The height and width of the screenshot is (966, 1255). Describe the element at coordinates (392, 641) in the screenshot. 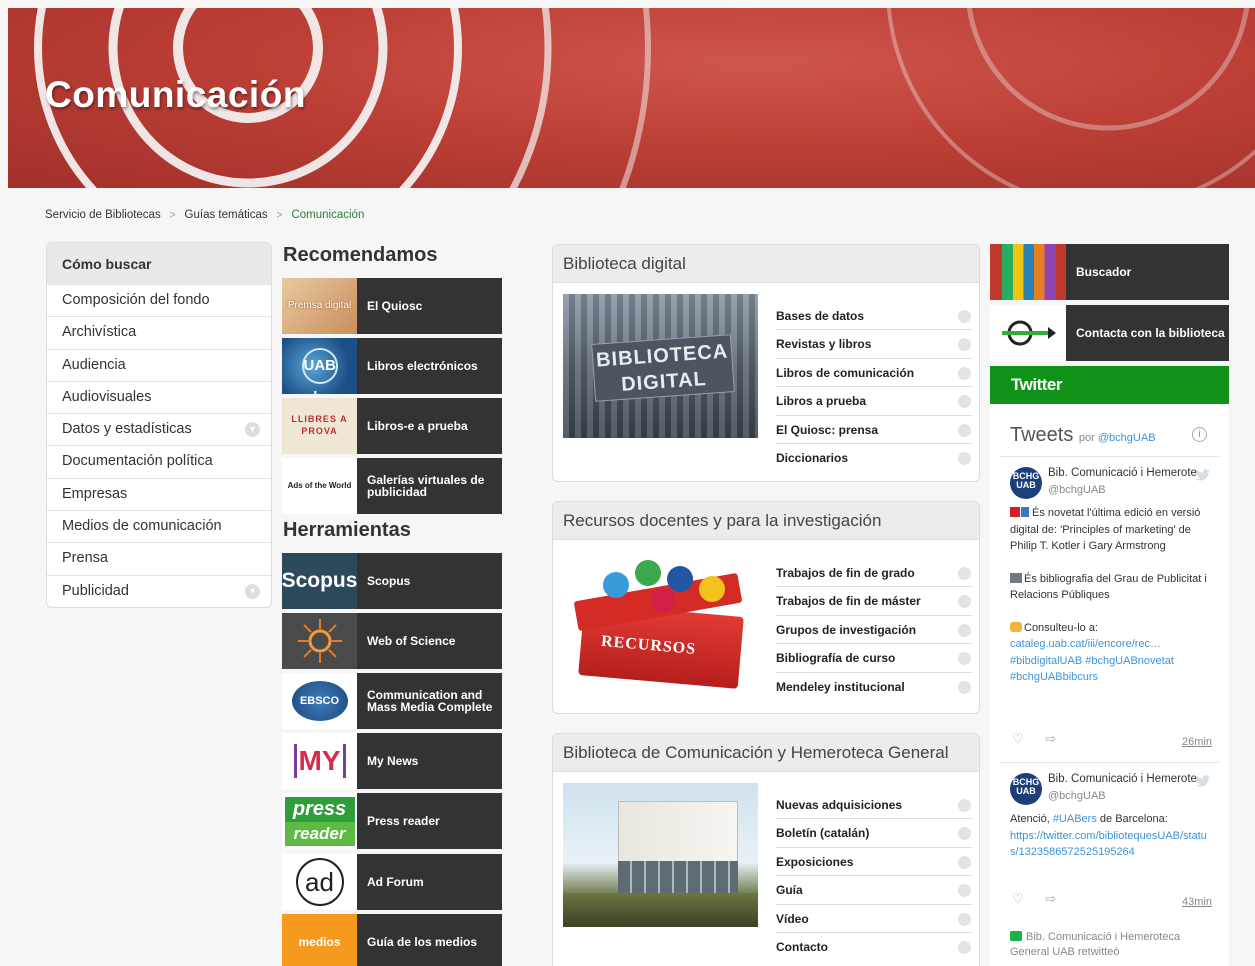

I see `tile-web-of-science: Web of Science` at that location.